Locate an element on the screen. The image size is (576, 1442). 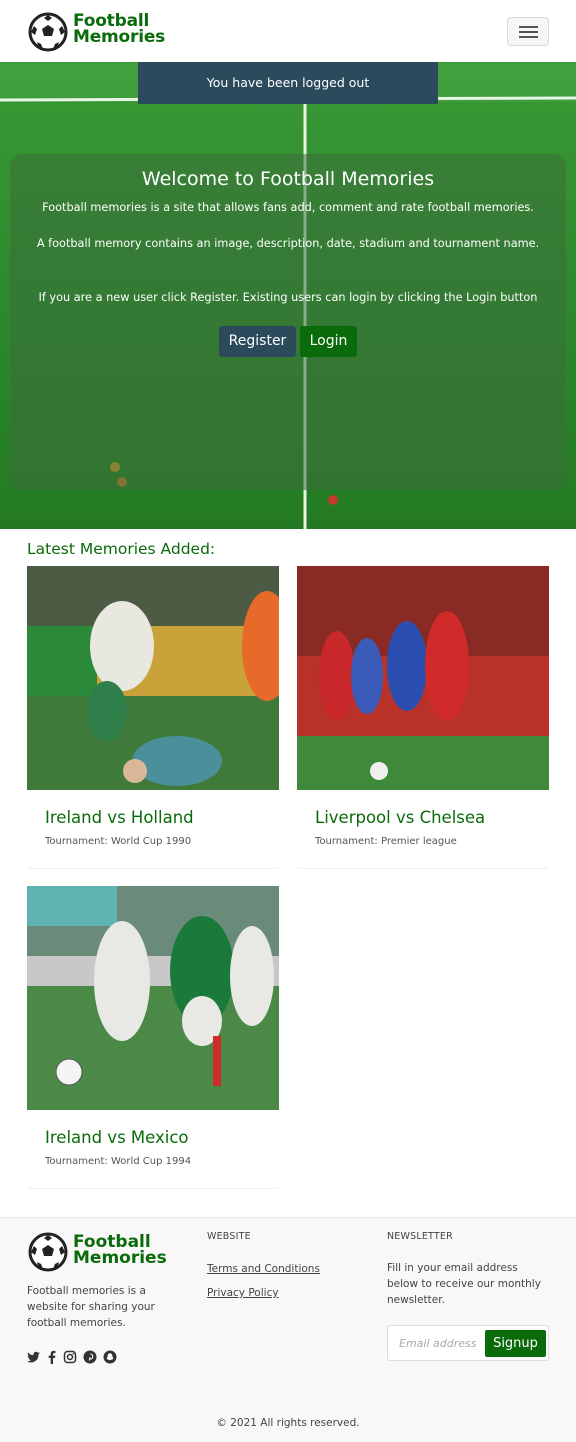
privacy-link: Privacy Policy is located at coordinates (243, 1293).